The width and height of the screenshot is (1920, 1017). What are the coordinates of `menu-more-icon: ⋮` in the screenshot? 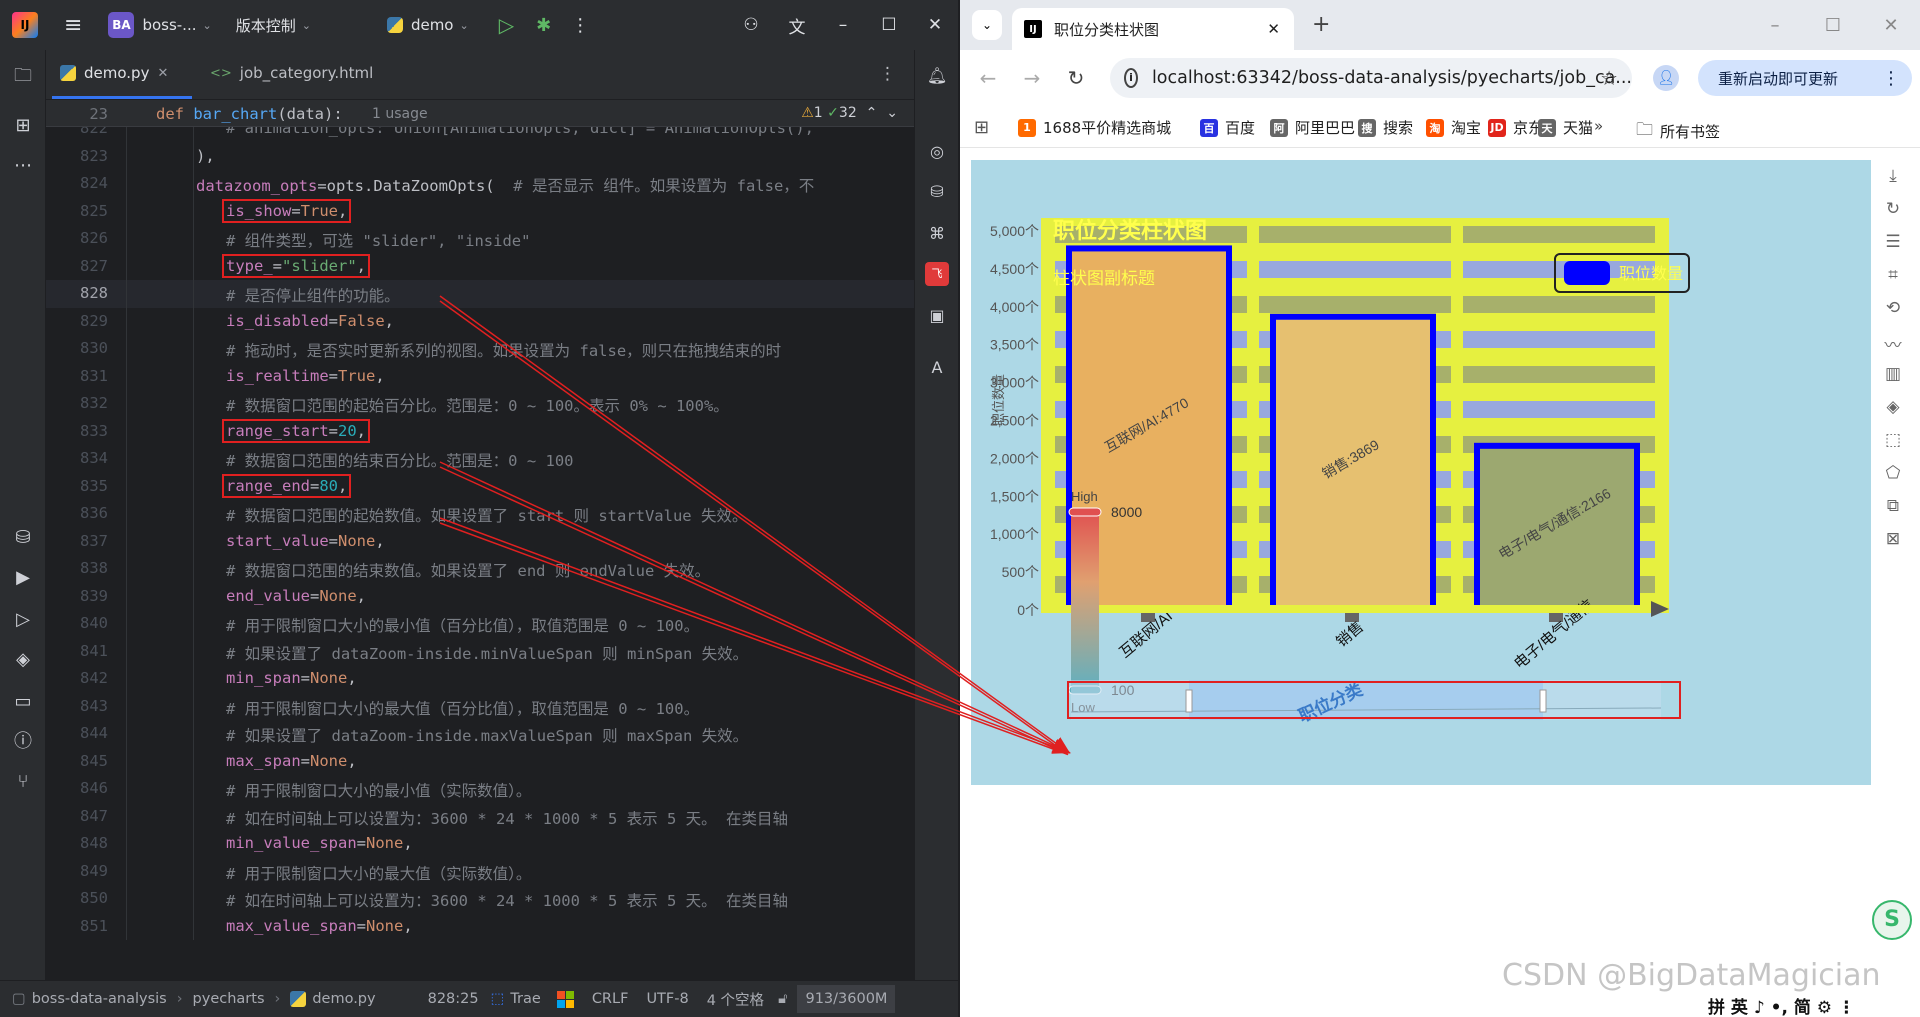 It's located at (1891, 78).